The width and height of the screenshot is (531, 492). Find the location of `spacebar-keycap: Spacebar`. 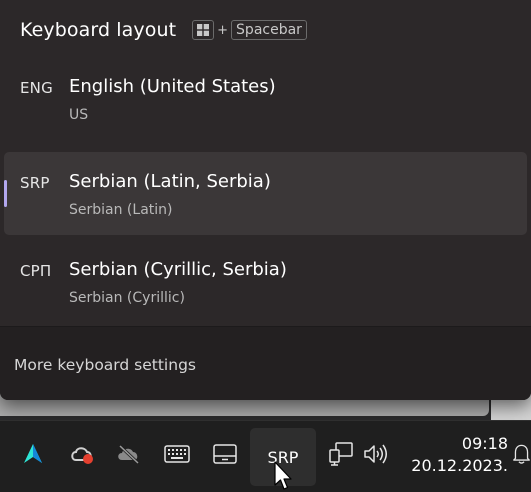

spacebar-keycap: Spacebar is located at coordinates (269, 30).